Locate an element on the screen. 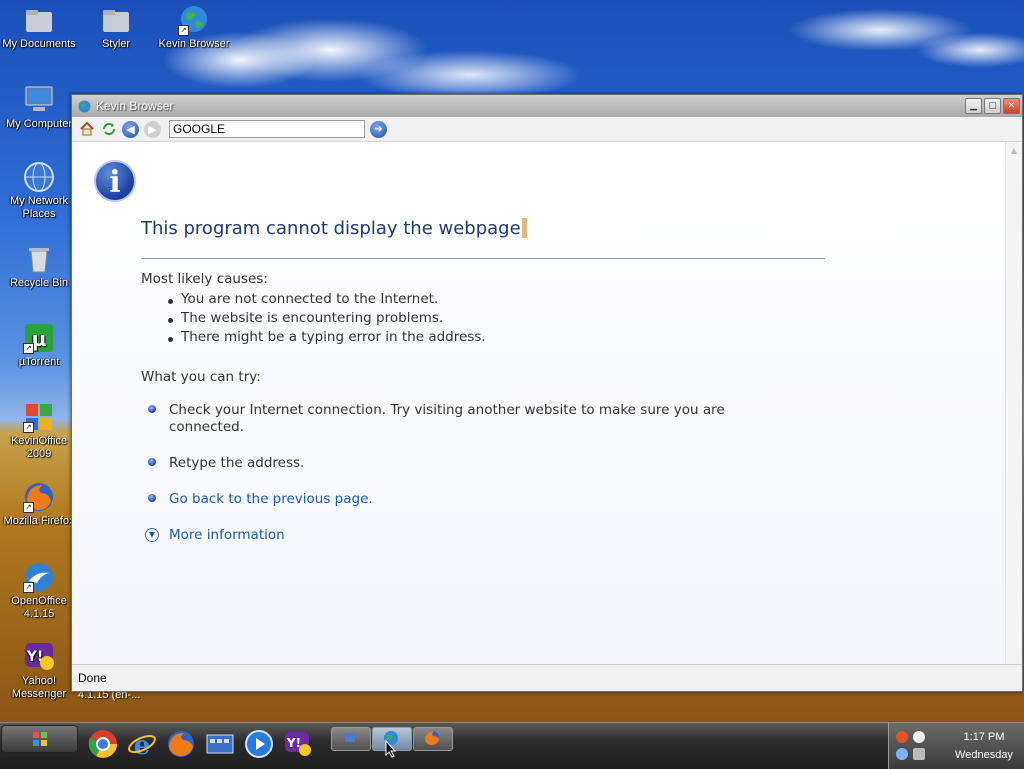 The image size is (1024, 769). internet-explorer-icon: e is located at coordinates (142, 745).